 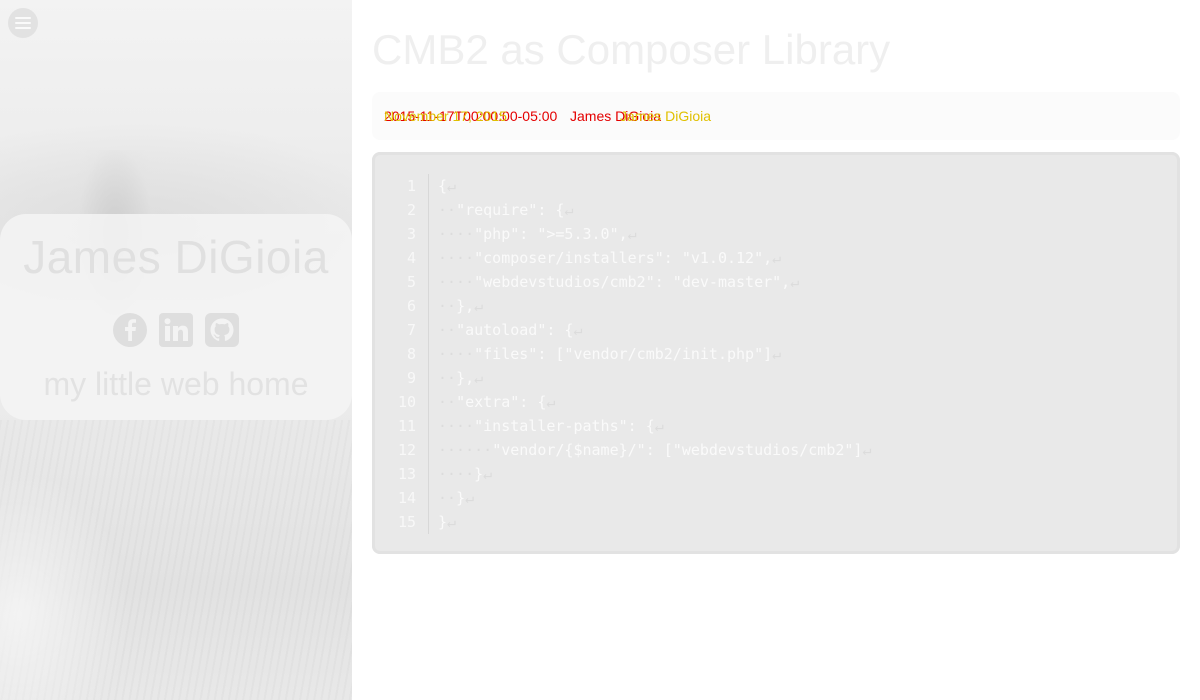 What do you see at coordinates (406, 498) in the screenshot?
I see `line-number: 14` at bounding box center [406, 498].